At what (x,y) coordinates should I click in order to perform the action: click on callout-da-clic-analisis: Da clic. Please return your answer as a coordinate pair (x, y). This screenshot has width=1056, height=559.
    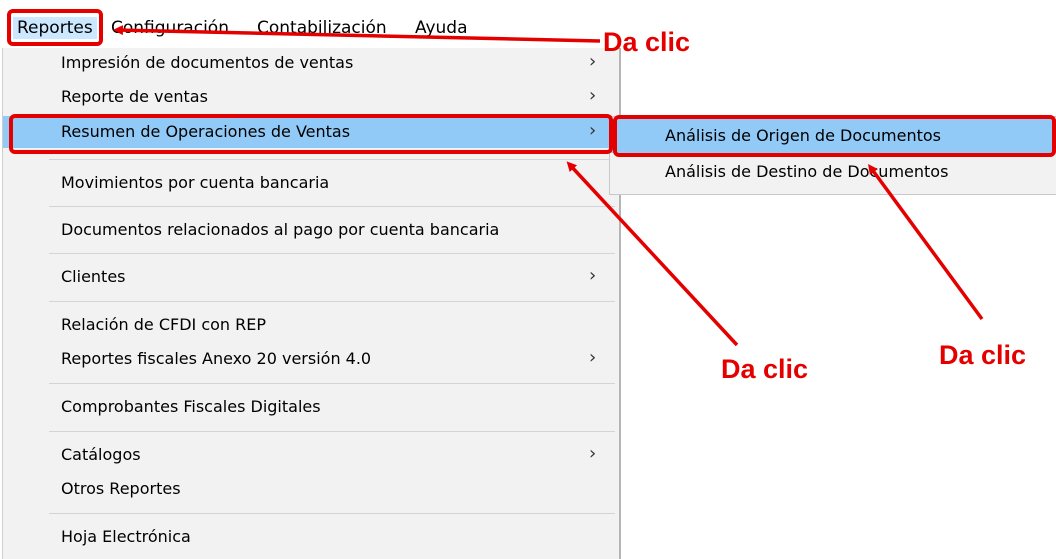
    Looking at the image, I should click on (983, 355).